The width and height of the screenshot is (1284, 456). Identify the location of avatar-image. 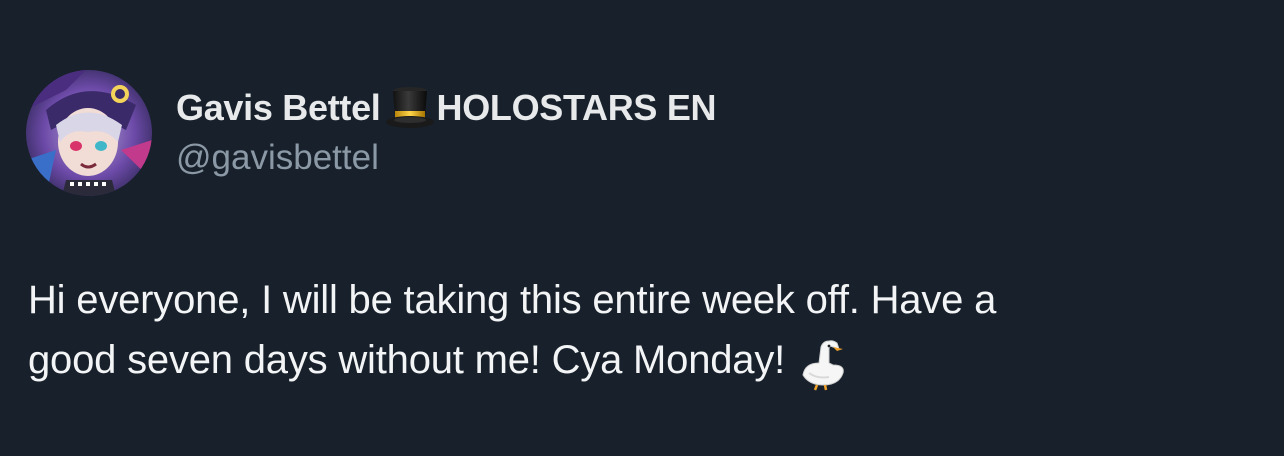
(89, 133).